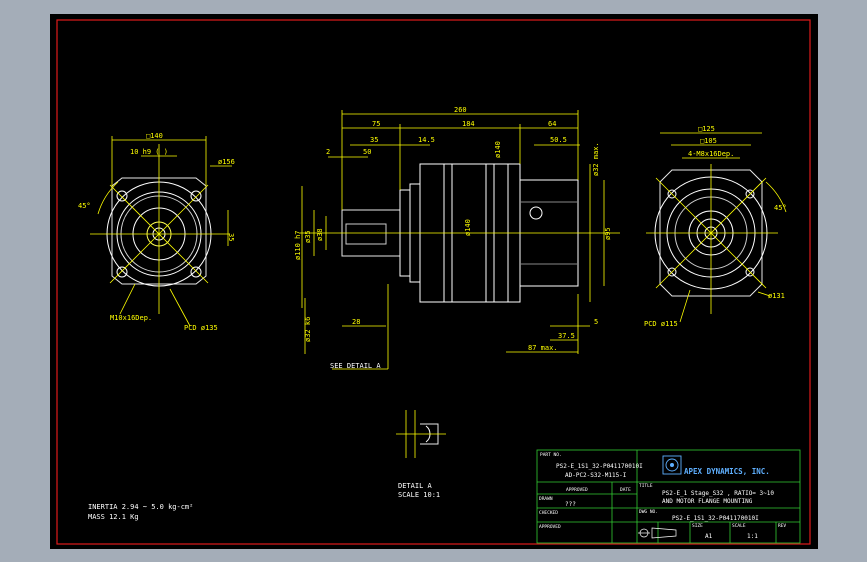 This screenshot has height=562, width=867. I want to click on dim-dia-95: ø95, so click(608, 233).